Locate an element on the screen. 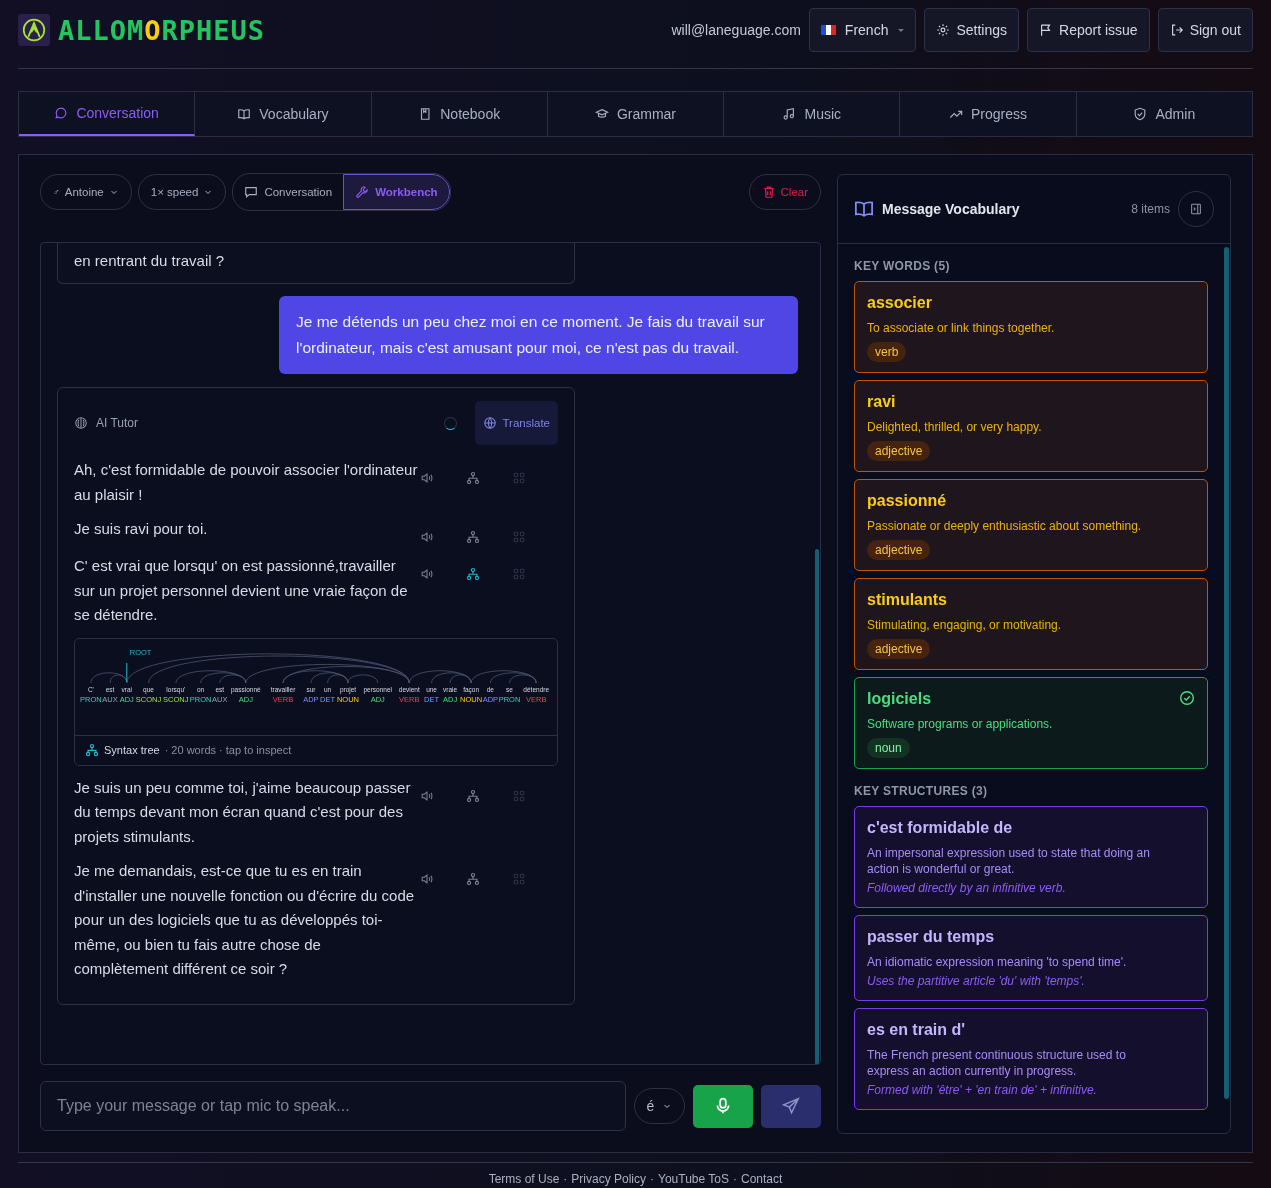 The image size is (1271, 1188). nav-tab: Vocabulary is located at coordinates (283, 114).